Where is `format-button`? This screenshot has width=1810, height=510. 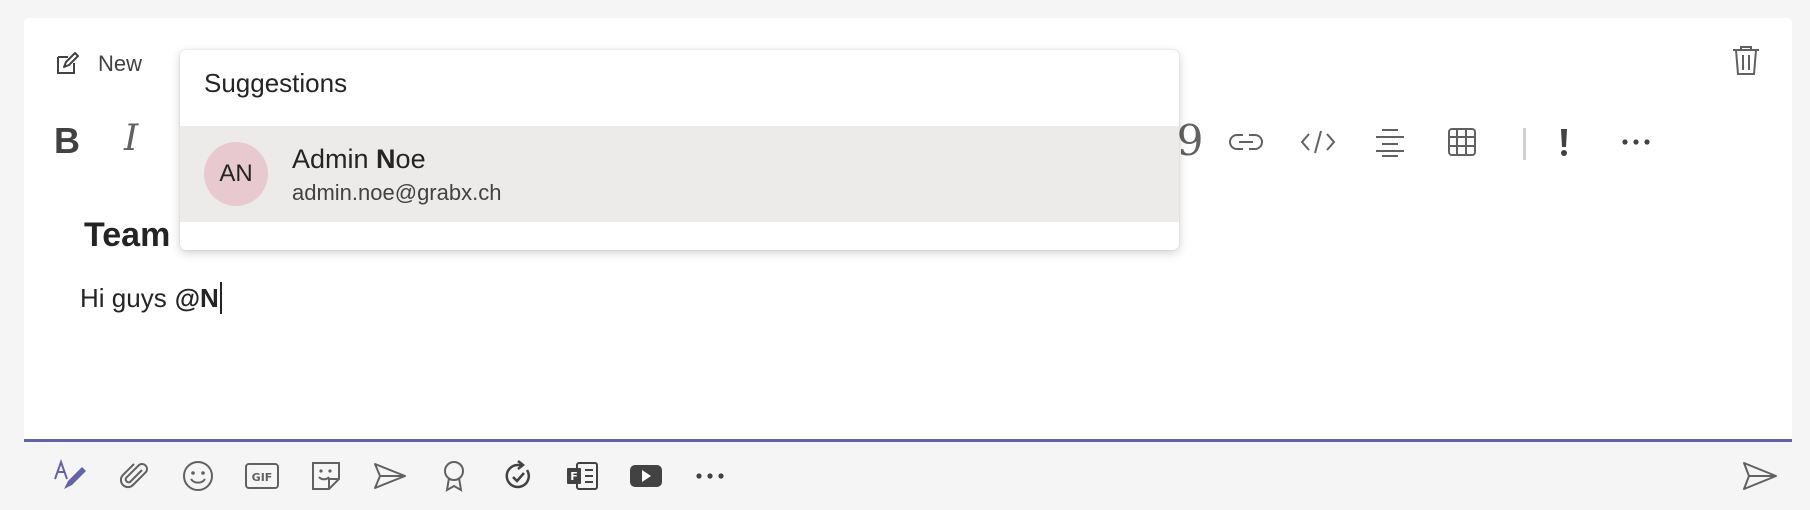 format-button is located at coordinates (70, 476).